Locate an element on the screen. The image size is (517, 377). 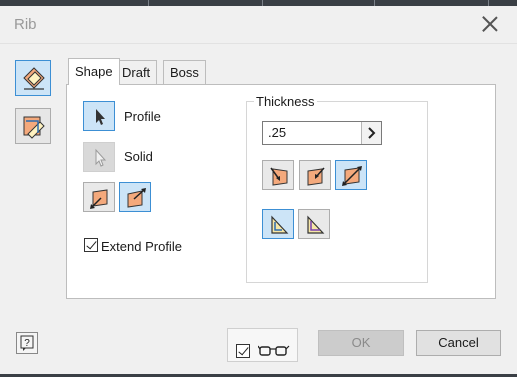
thickness-symmetric-icon is located at coordinates (352, 176).